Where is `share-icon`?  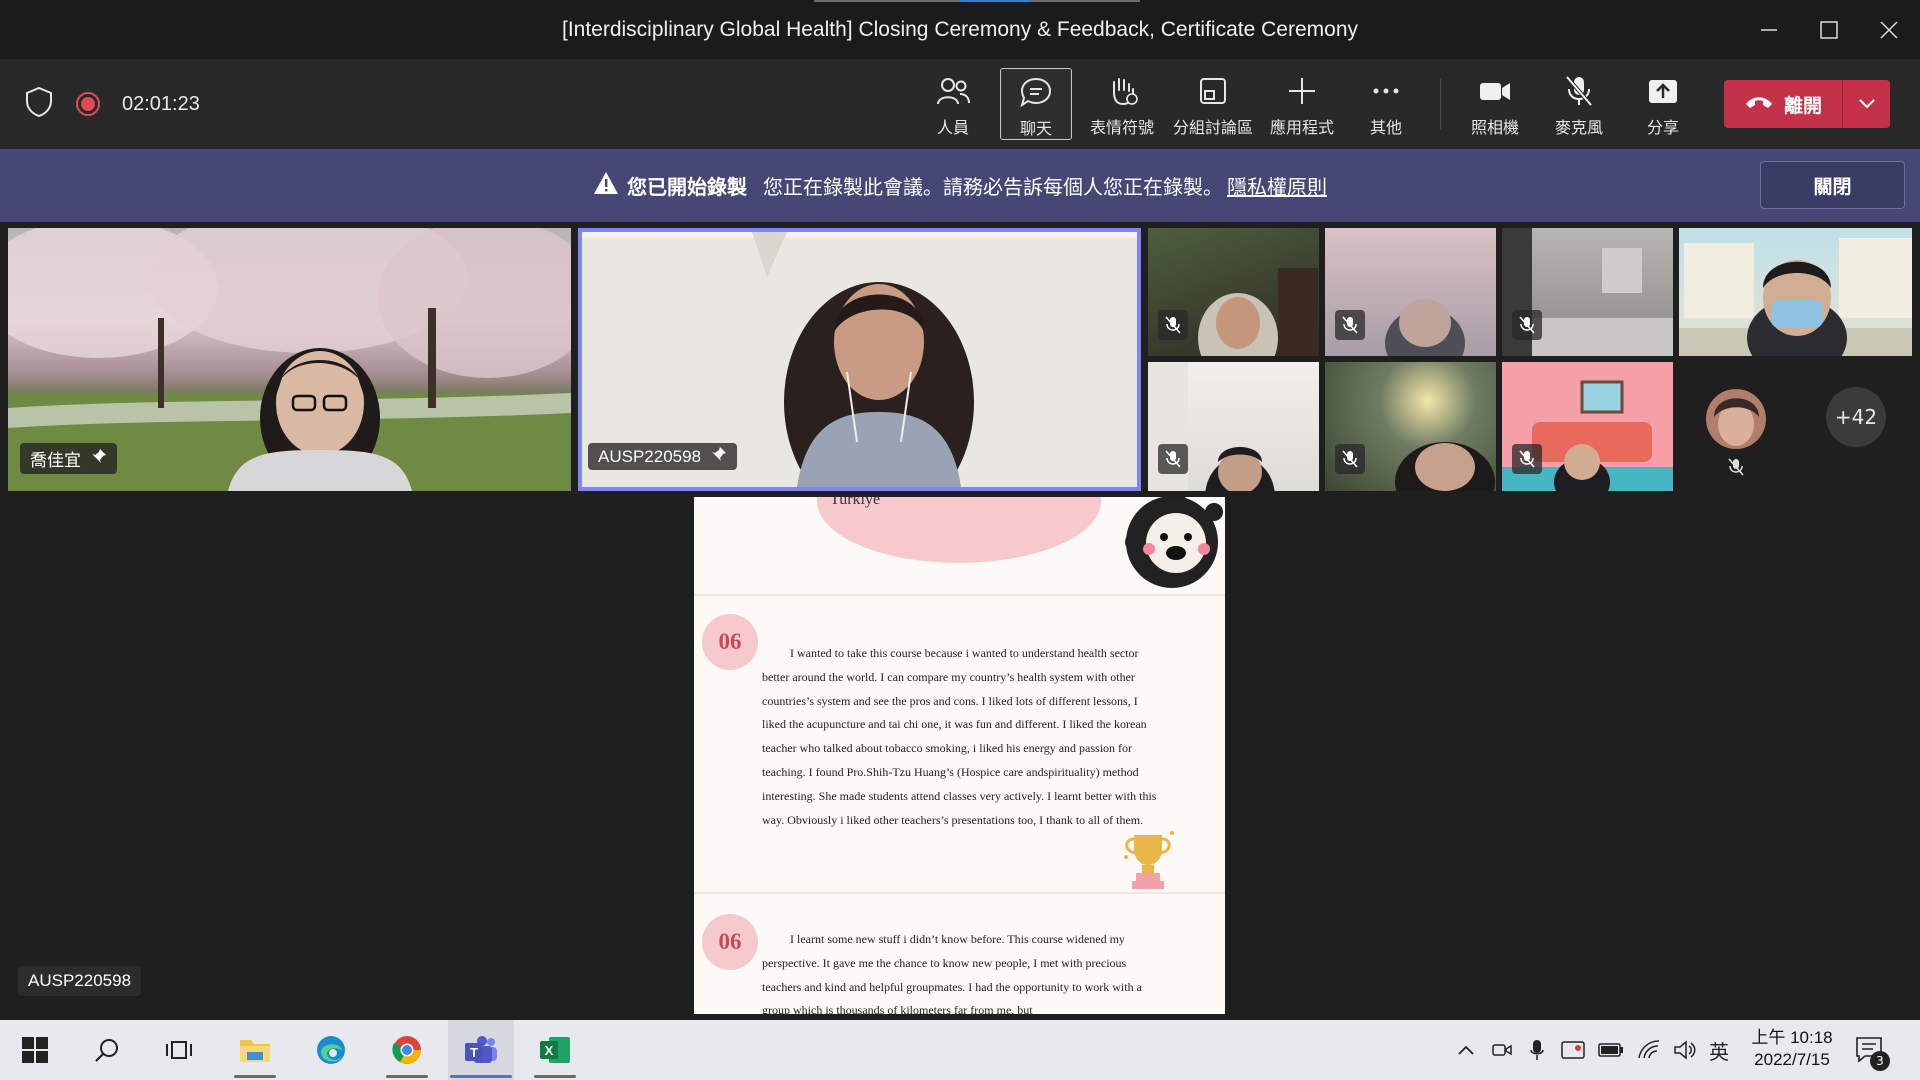
share-icon is located at coordinates (1663, 91).